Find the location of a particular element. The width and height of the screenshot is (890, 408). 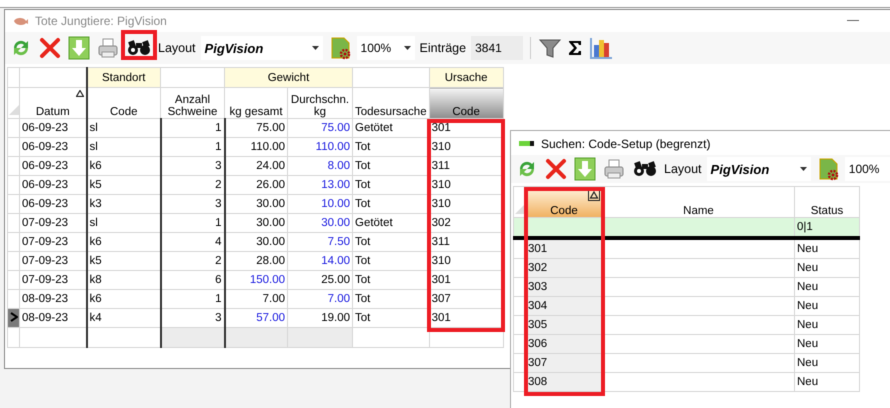

table-cell: 305 is located at coordinates (564, 325).